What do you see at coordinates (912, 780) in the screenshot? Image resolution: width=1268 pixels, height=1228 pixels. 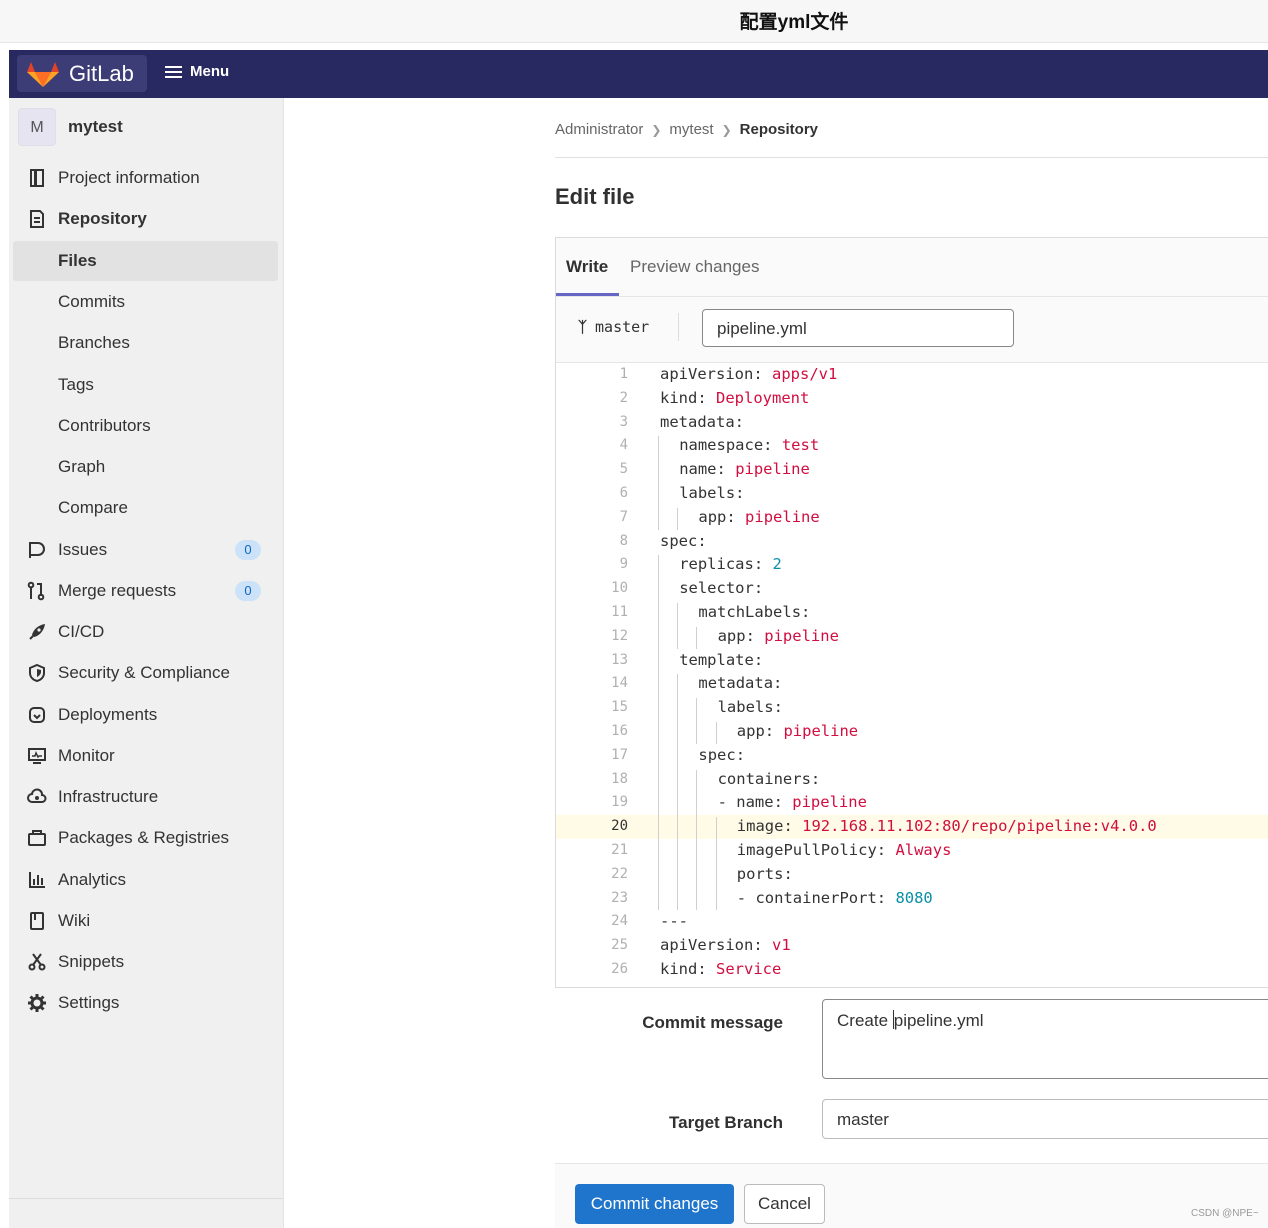 I see `code-line: 18 containers:` at bounding box center [912, 780].